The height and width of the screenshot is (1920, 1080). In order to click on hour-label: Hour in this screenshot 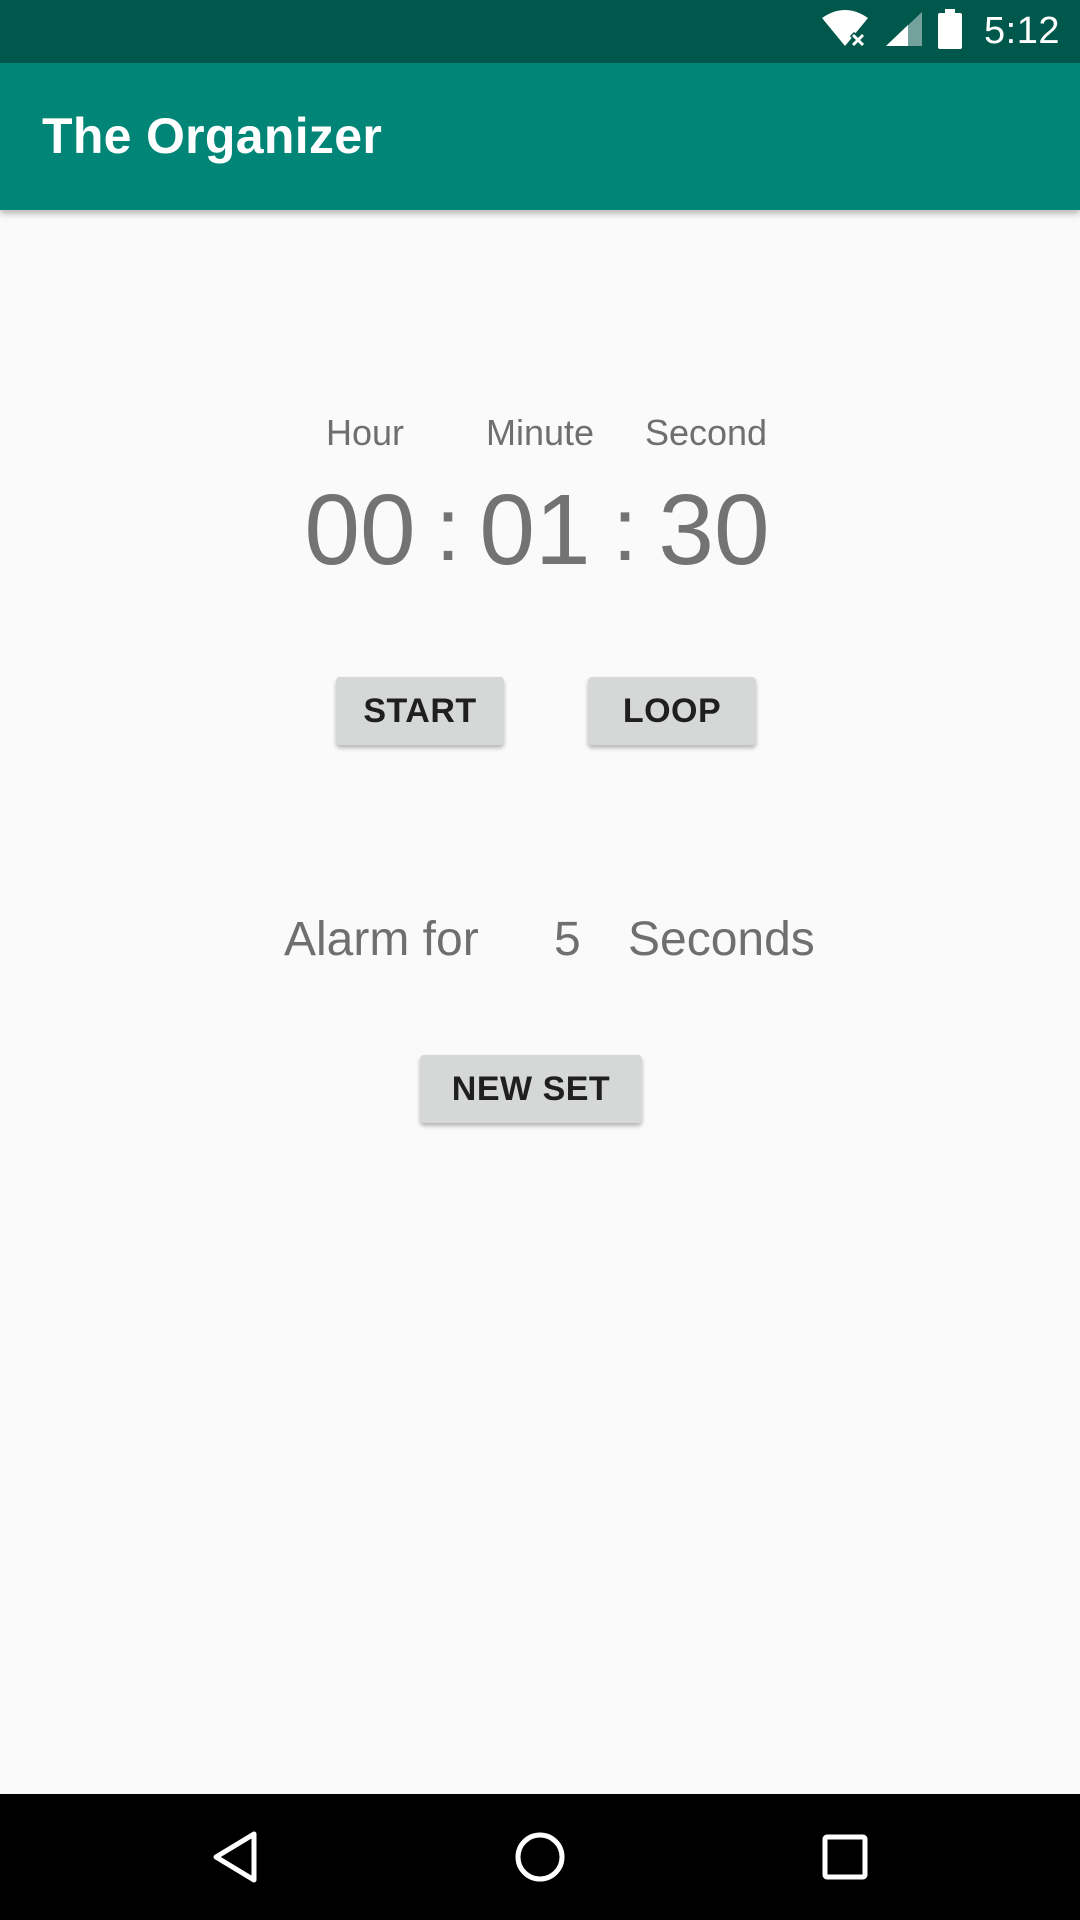, I will do `click(365, 432)`.